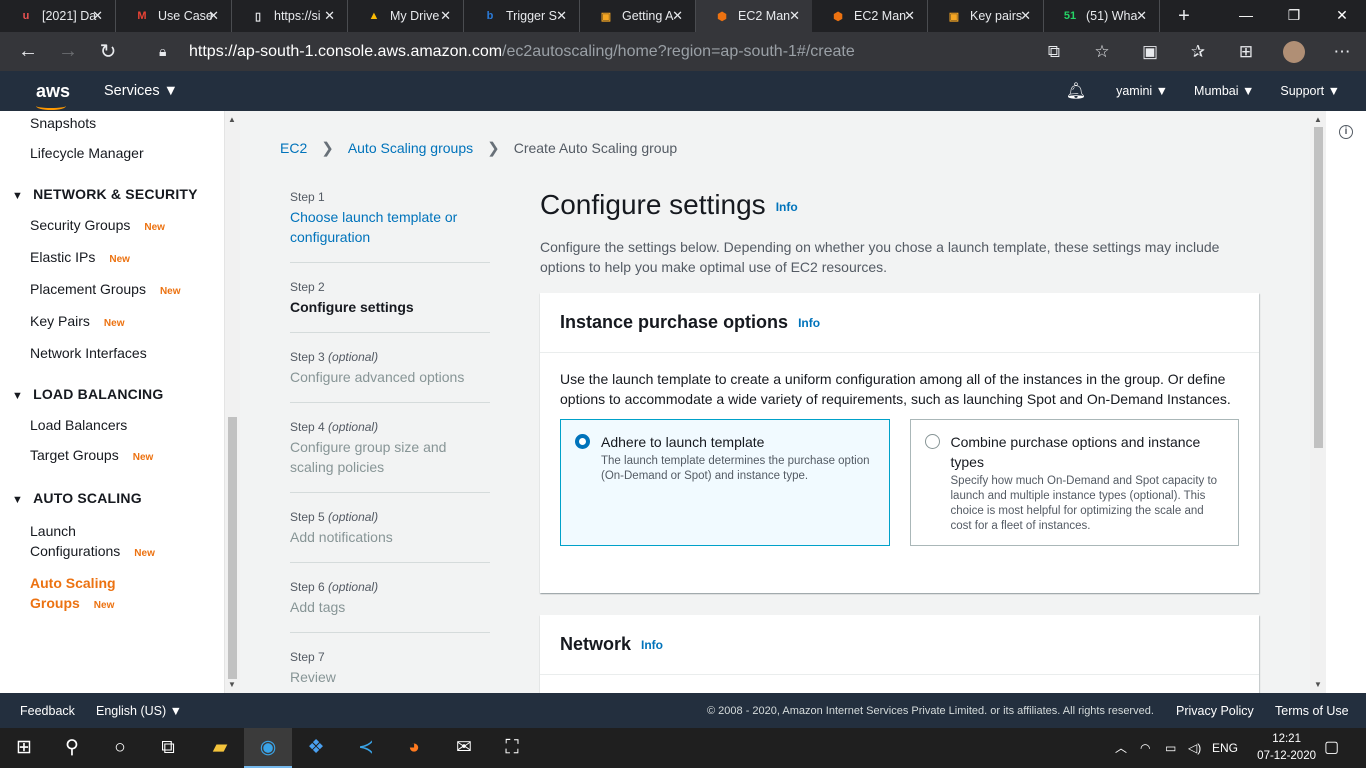 The width and height of the screenshot is (1366, 768). What do you see at coordinates (377, 377) in the screenshot?
I see `step-title: Configure advanced options` at bounding box center [377, 377].